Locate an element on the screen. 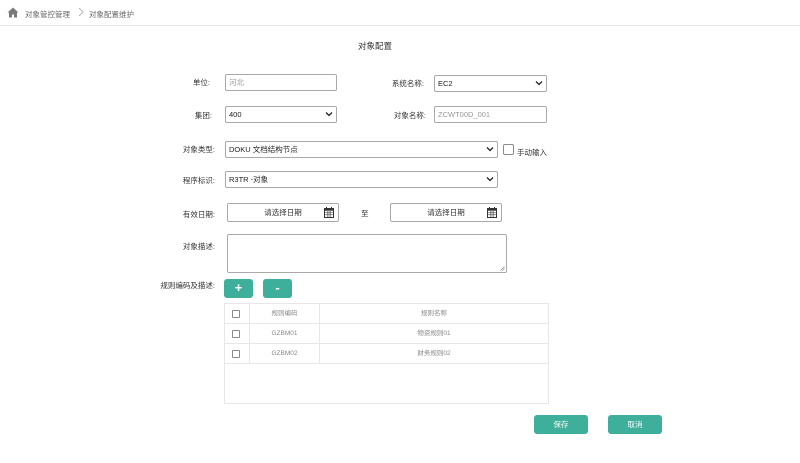 The image size is (800, 463). object-name-label: 对象名称: is located at coordinates (409, 115).